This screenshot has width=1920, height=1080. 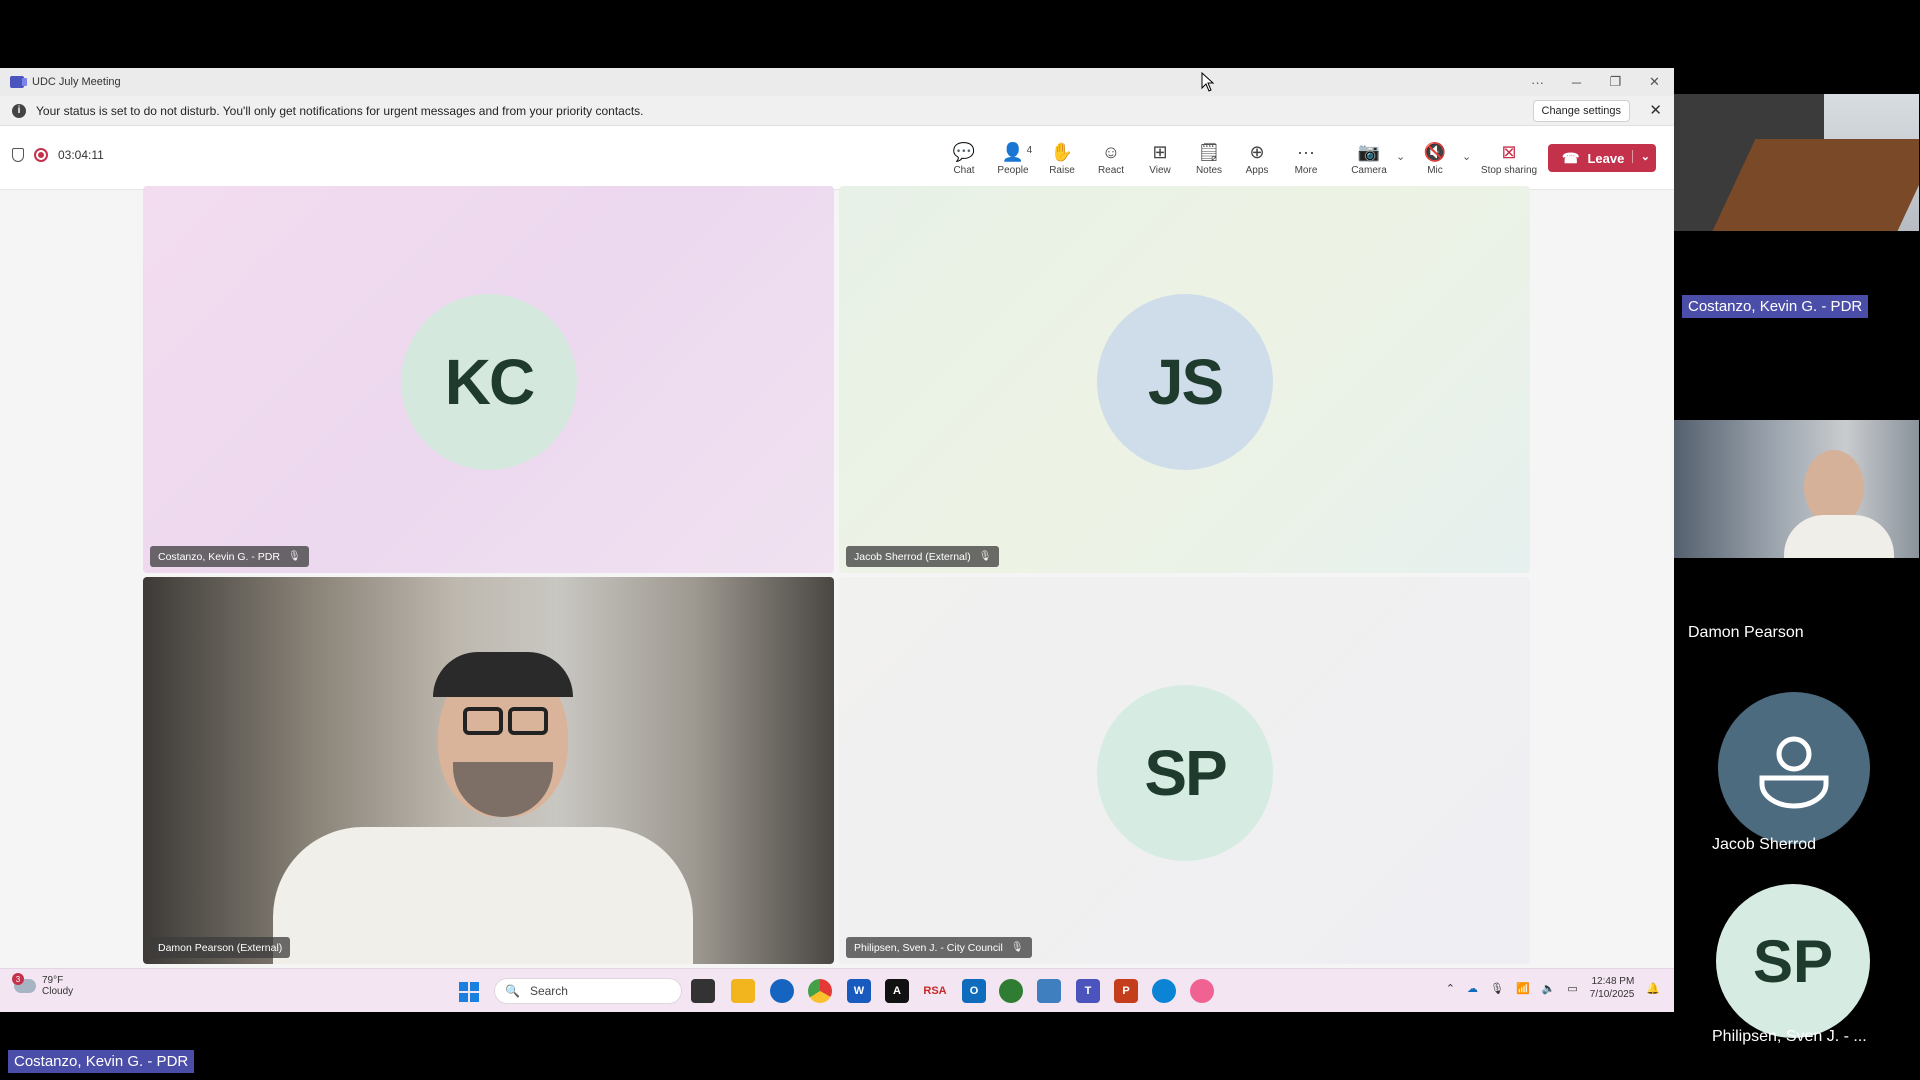 I want to click on weather-temp: 79°F, so click(x=53, y=980).